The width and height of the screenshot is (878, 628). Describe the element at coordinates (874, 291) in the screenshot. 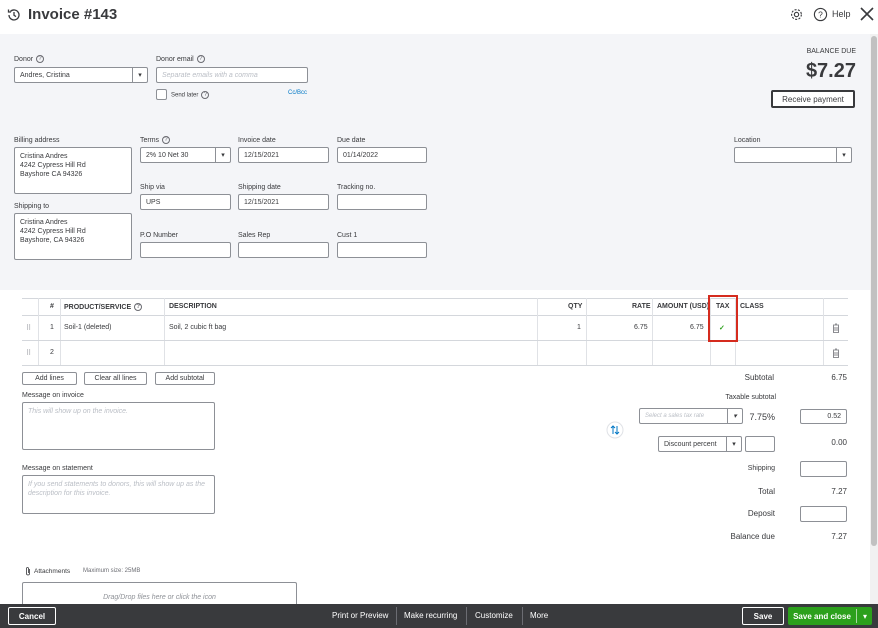

I see `scrollbar-thumb` at that location.